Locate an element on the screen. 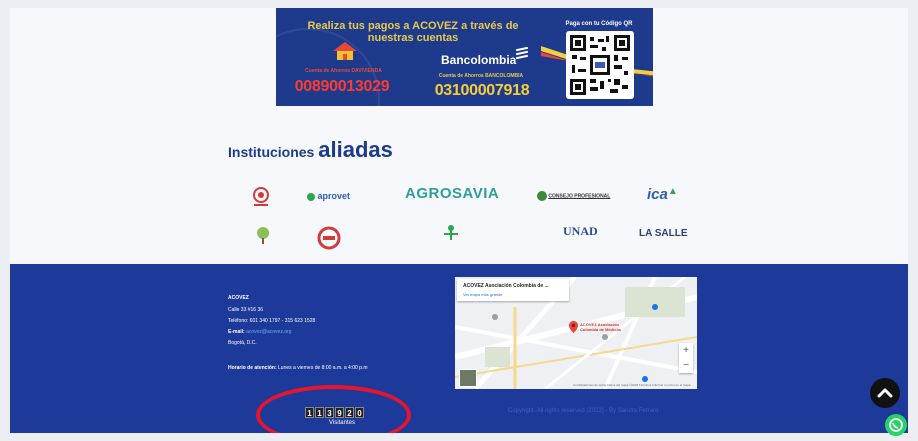 Image resolution: width=918 pixels, height=441 pixels. footer-email-row: E-mail: acovez@acovez.org is located at coordinates (259, 332).